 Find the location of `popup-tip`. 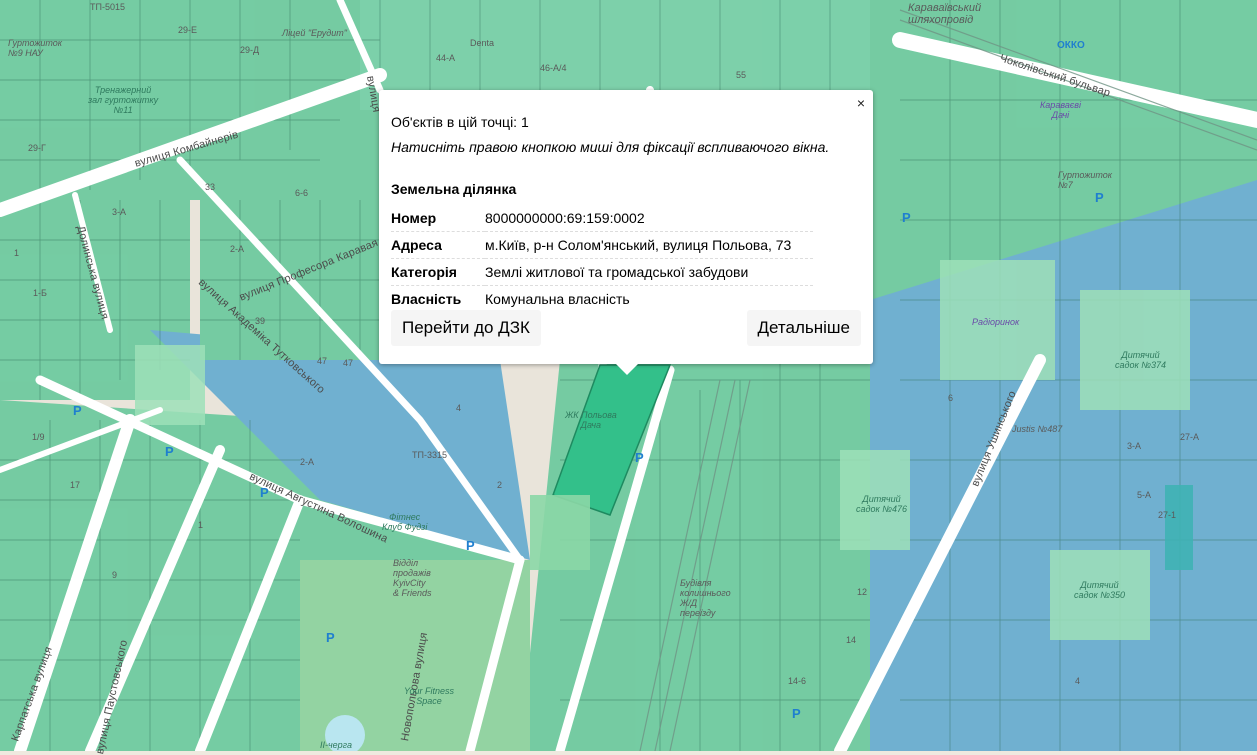

popup-tip is located at coordinates (627, 369).